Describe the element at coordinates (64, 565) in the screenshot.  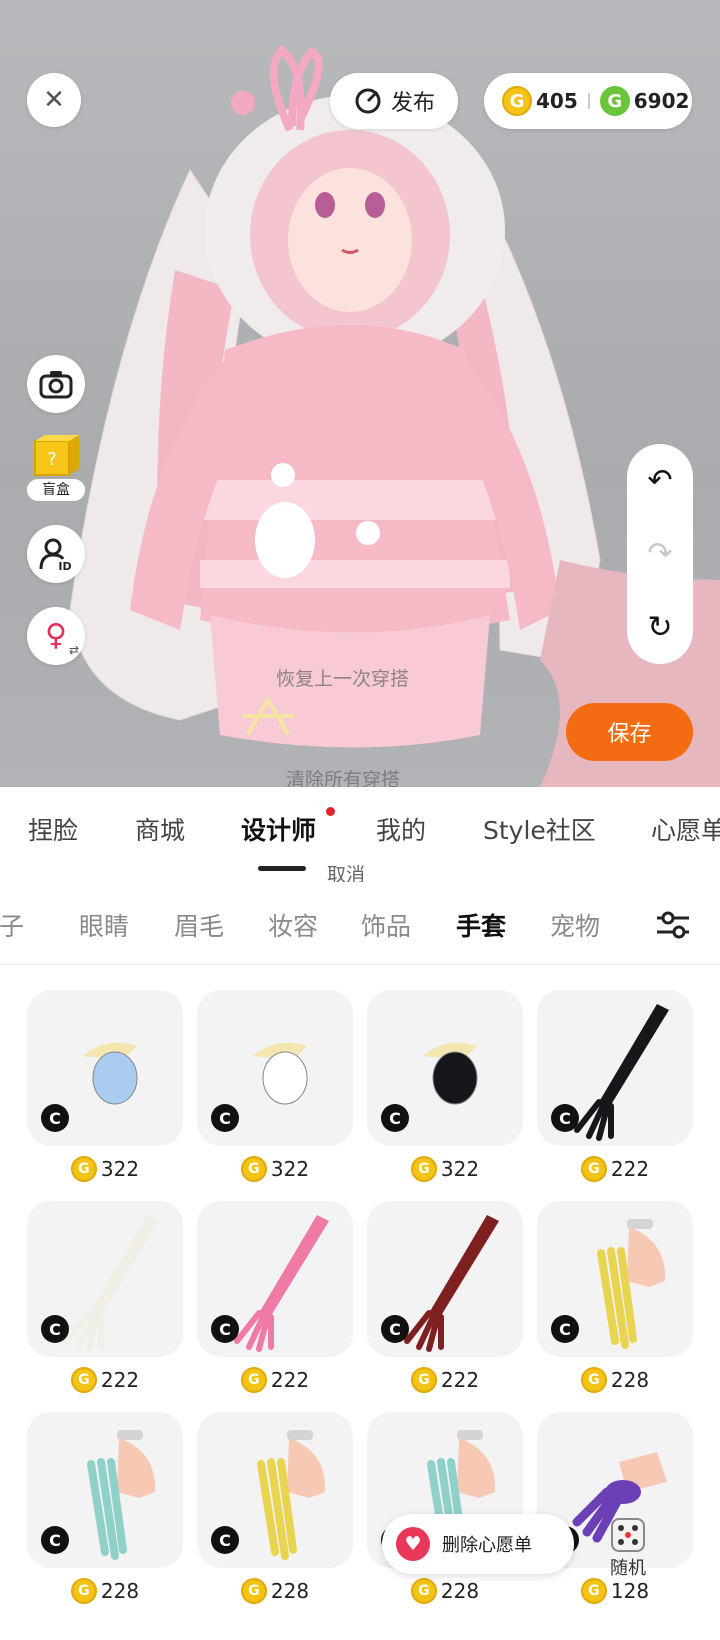
I see `svg-text: ID` at that location.